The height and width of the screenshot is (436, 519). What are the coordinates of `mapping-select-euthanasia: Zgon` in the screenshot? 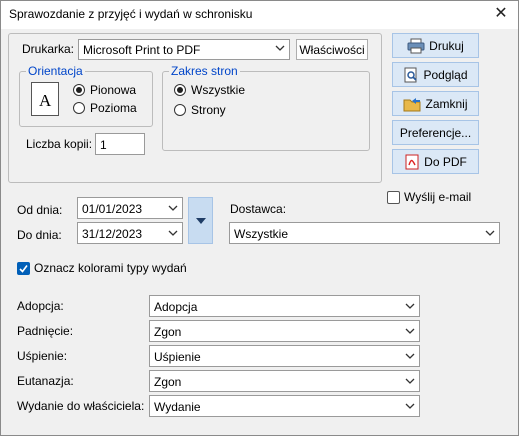 It's located at (284, 381).